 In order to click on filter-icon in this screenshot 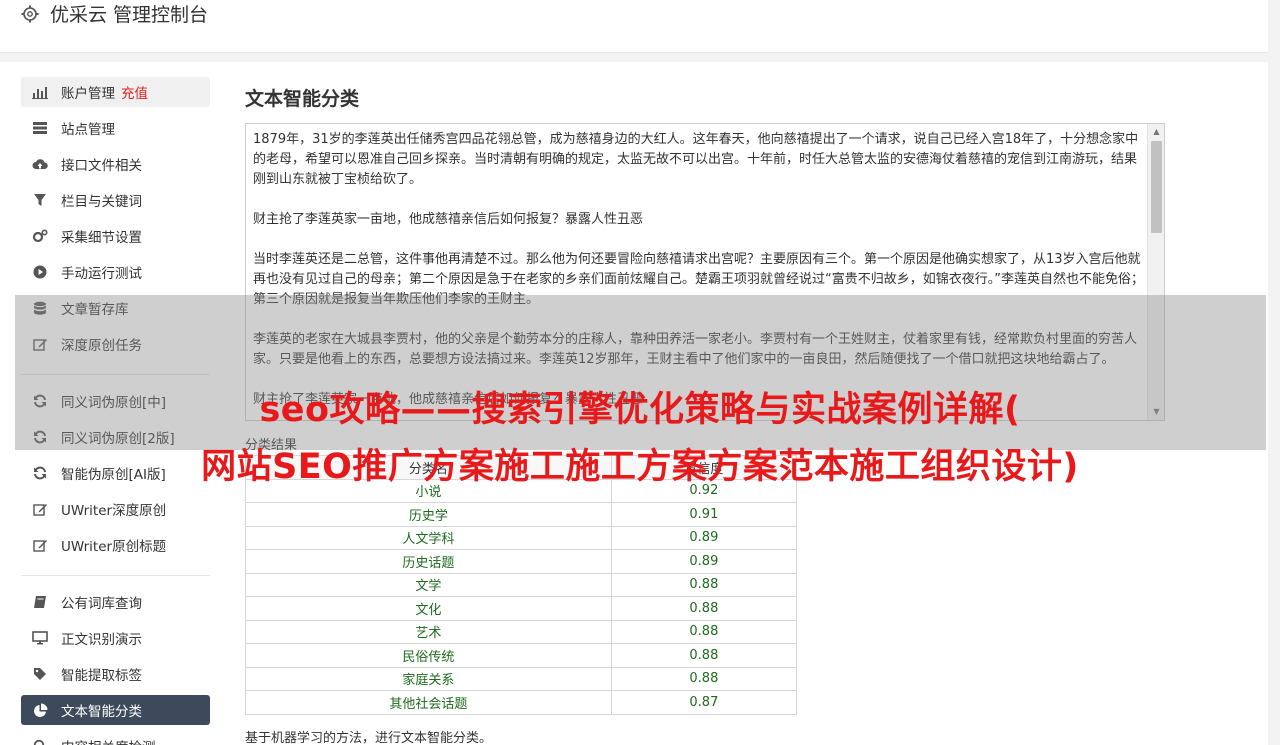, I will do `click(40, 200)`.